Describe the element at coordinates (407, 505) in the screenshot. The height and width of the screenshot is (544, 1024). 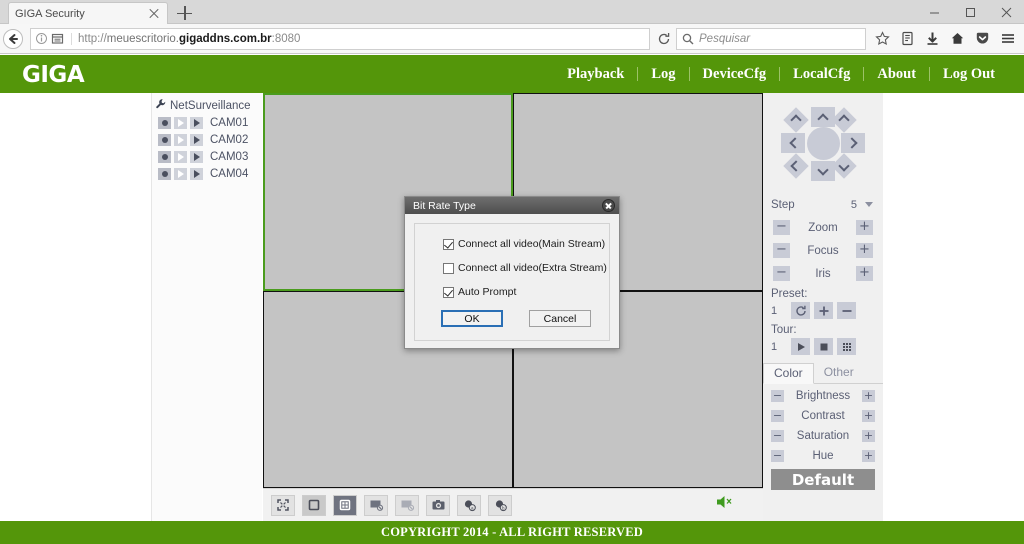
I see `start-all-record-icon` at that location.